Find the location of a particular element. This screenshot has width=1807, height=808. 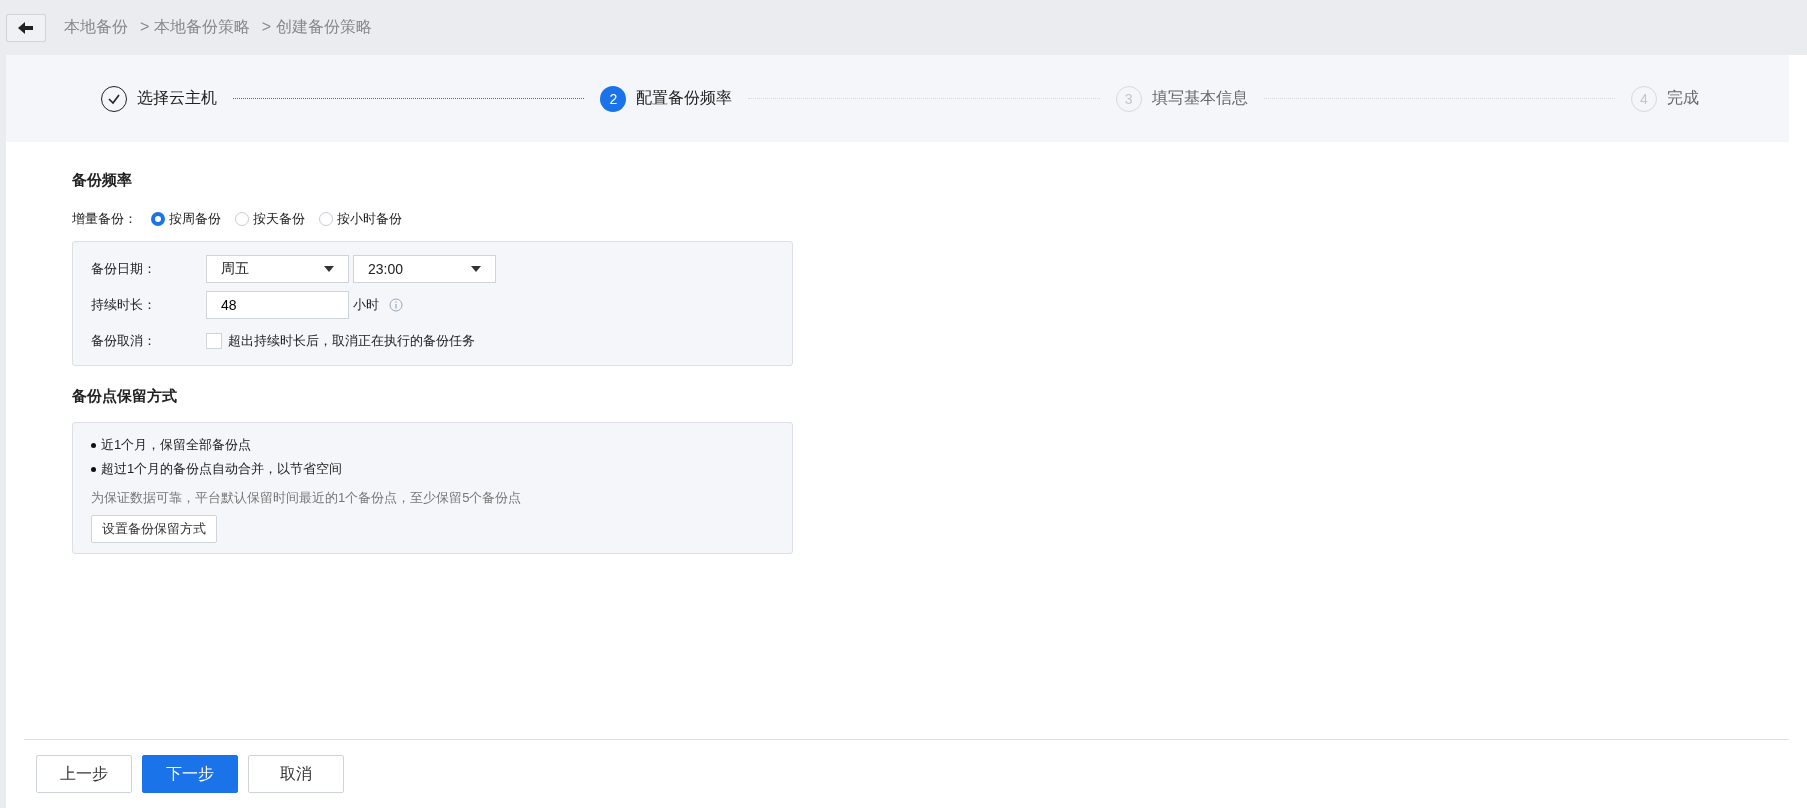

radio-option: 按周备份 is located at coordinates (186, 219).